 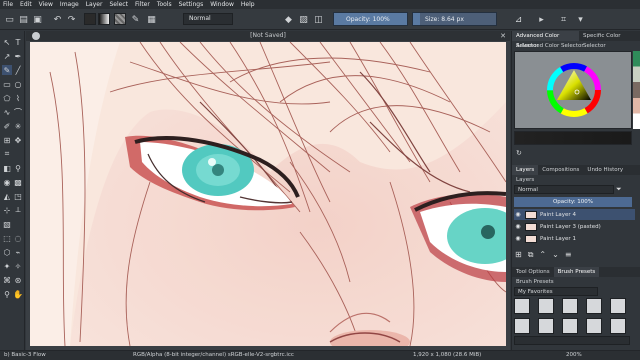 What do you see at coordinates (7, 266) in the screenshot?
I see `contiguous-select-icon: ✦` at bounding box center [7, 266].